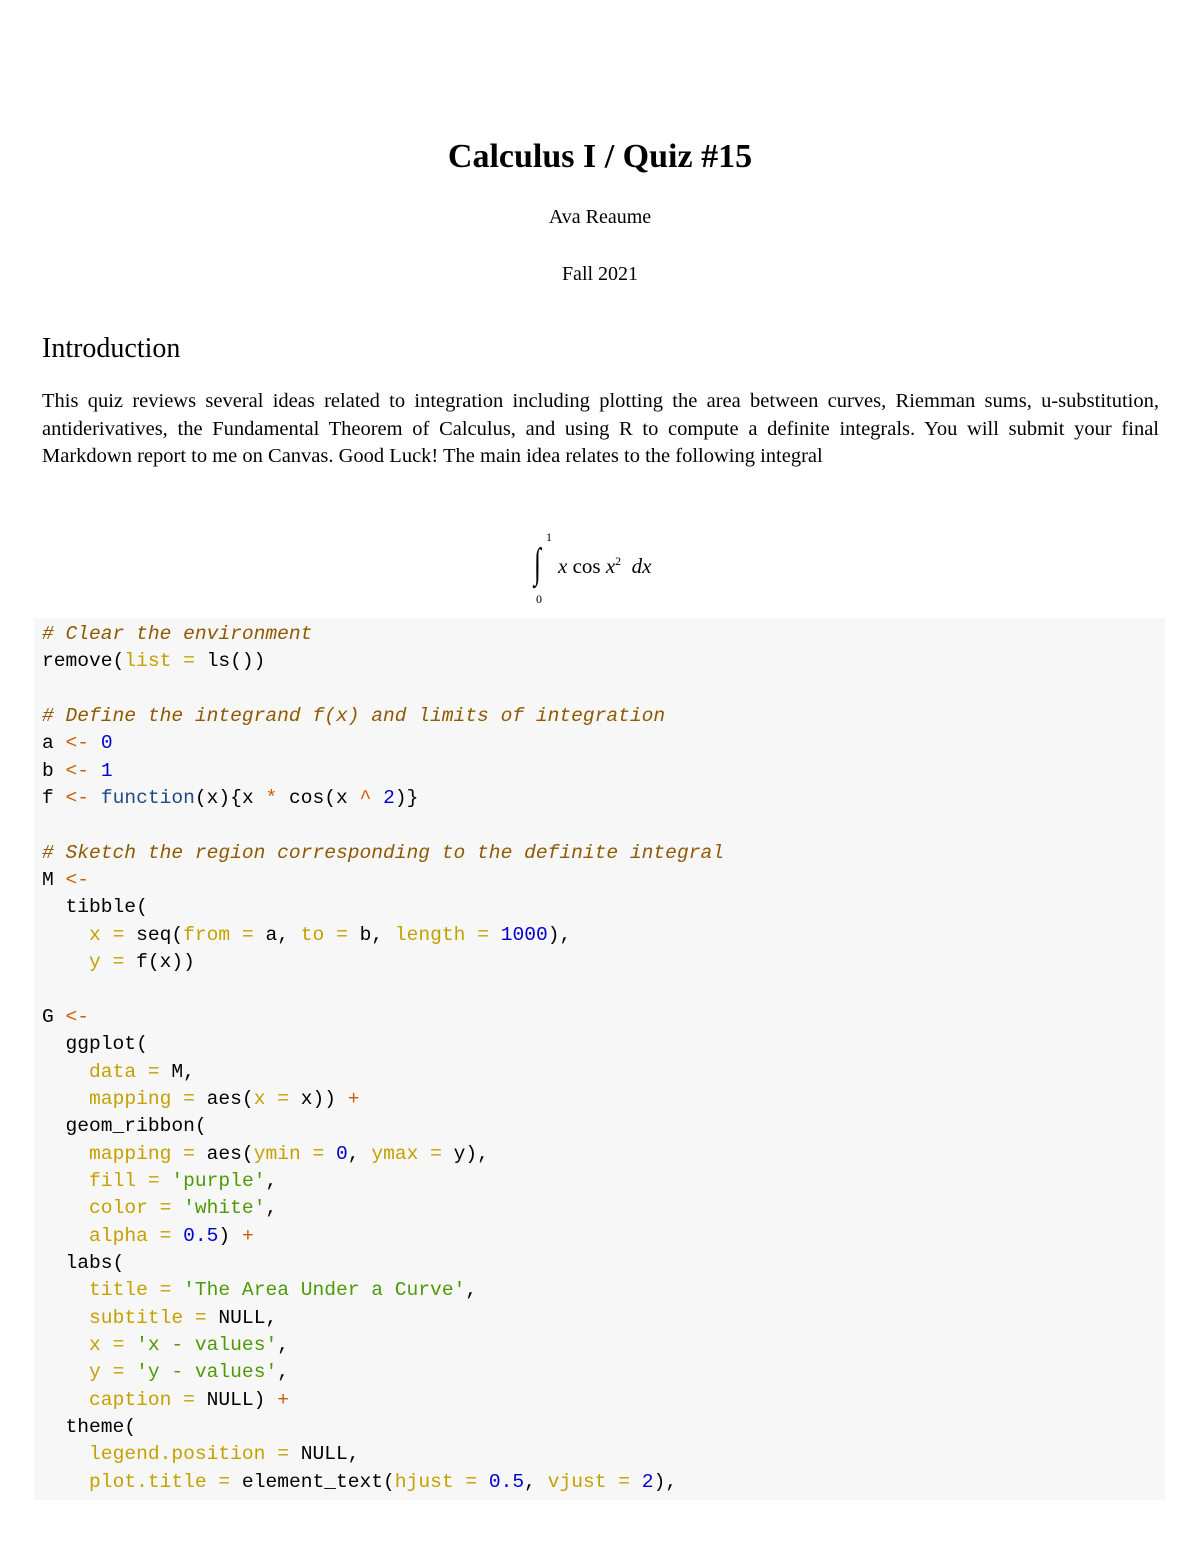 The height and width of the screenshot is (1553, 1200). What do you see at coordinates (54, 743) in the screenshot?
I see `code-text: a` at bounding box center [54, 743].